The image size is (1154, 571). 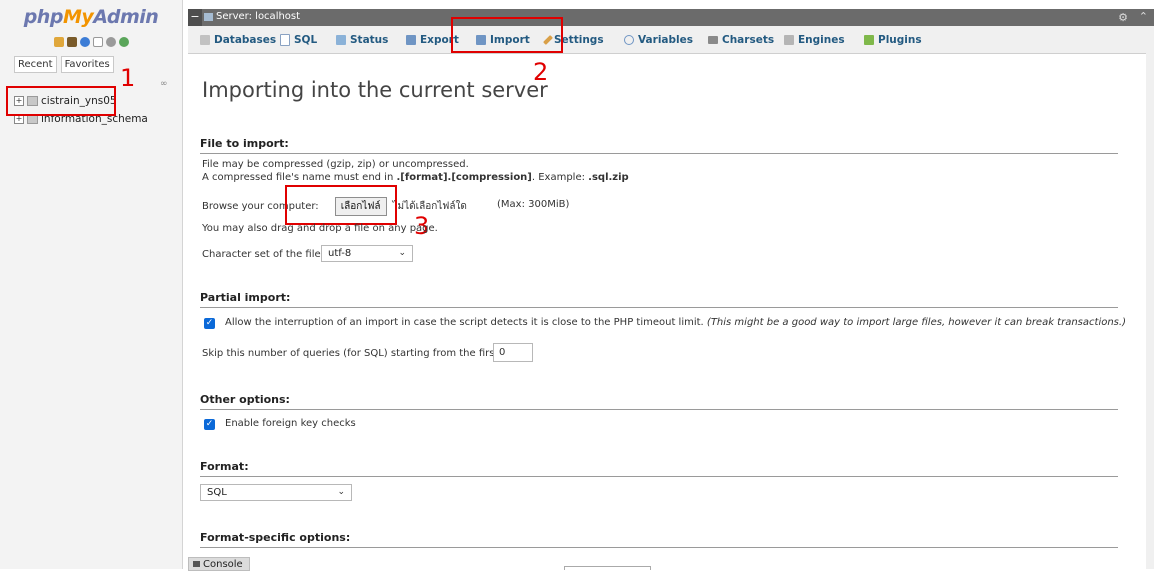 I want to click on tab-charsets: Charsets, so click(x=741, y=39).